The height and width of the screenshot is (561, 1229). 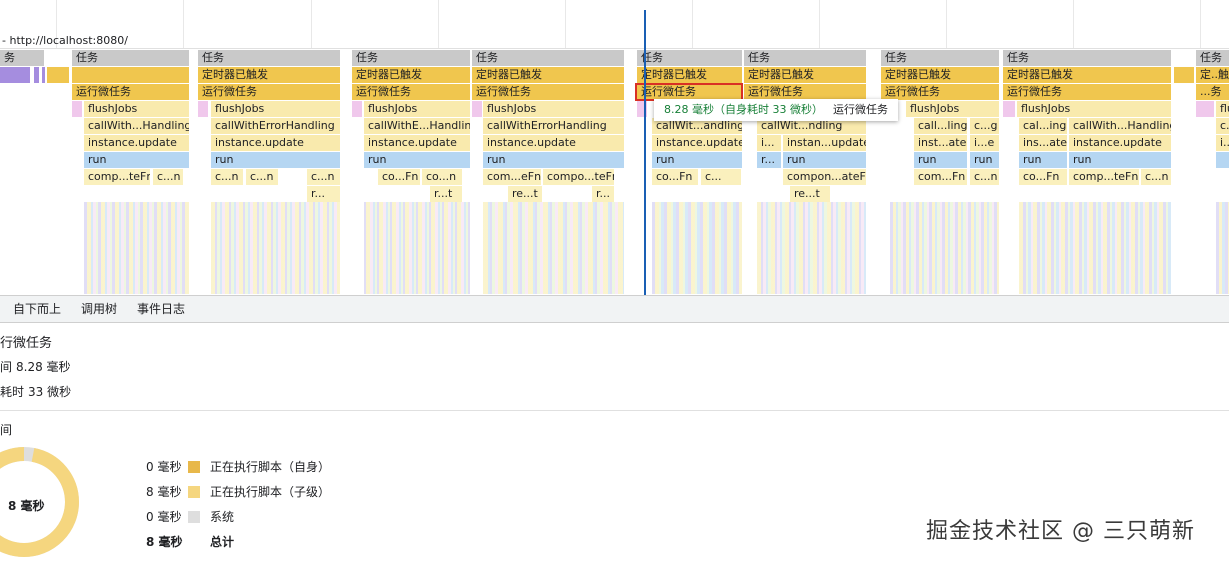 I want to click on tab-event-log: 事件日志, so click(x=161, y=309).